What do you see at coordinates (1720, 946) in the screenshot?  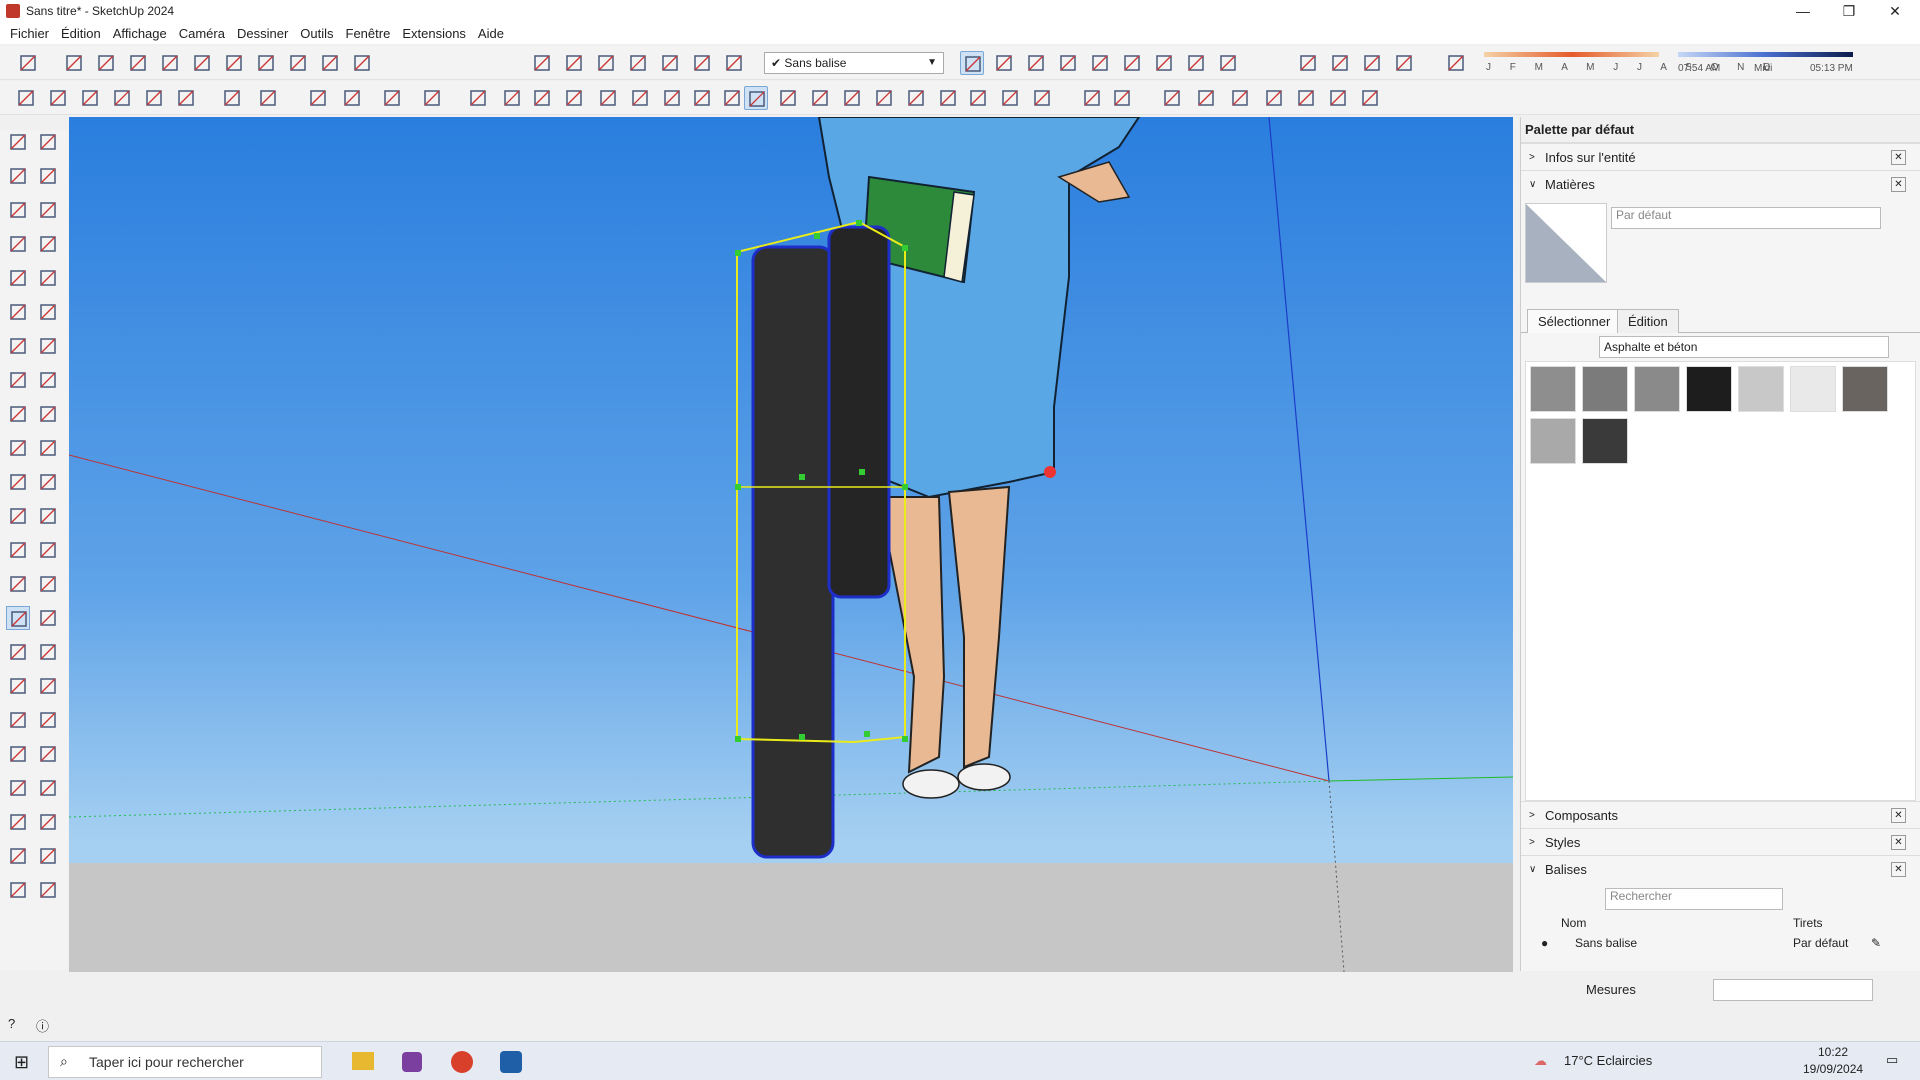 I see `tag-row: ● Sans balise Par défaut ✎` at bounding box center [1720, 946].